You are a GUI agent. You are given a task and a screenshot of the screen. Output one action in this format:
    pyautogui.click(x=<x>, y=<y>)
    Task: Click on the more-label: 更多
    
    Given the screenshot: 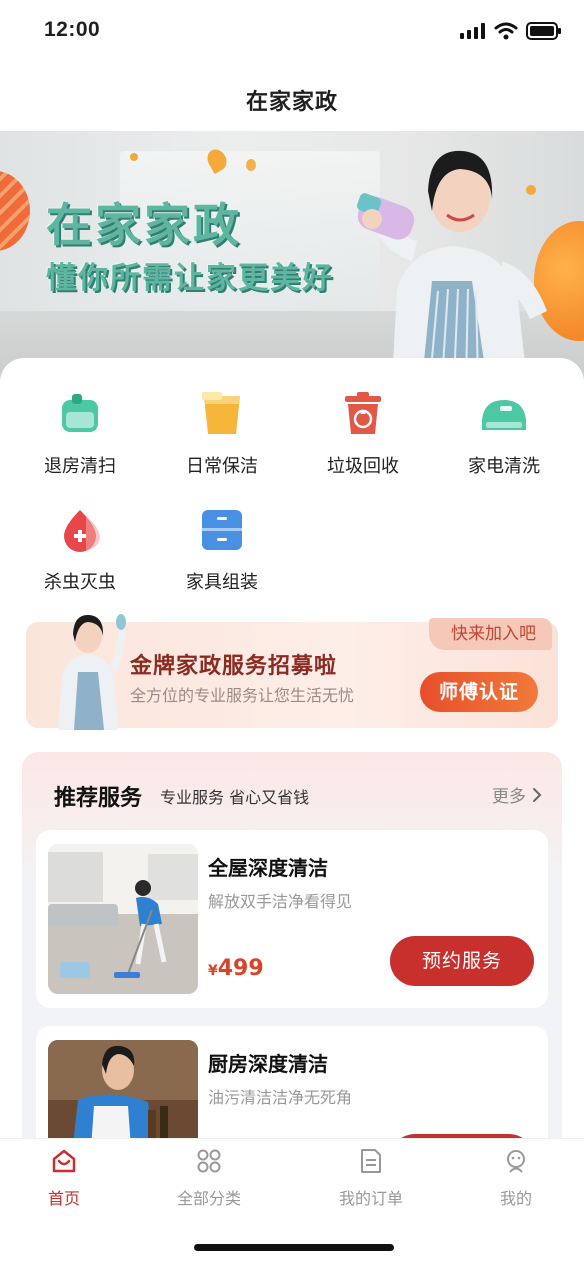 What is the action you would take?
    pyautogui.click(x=509, y=797)
    